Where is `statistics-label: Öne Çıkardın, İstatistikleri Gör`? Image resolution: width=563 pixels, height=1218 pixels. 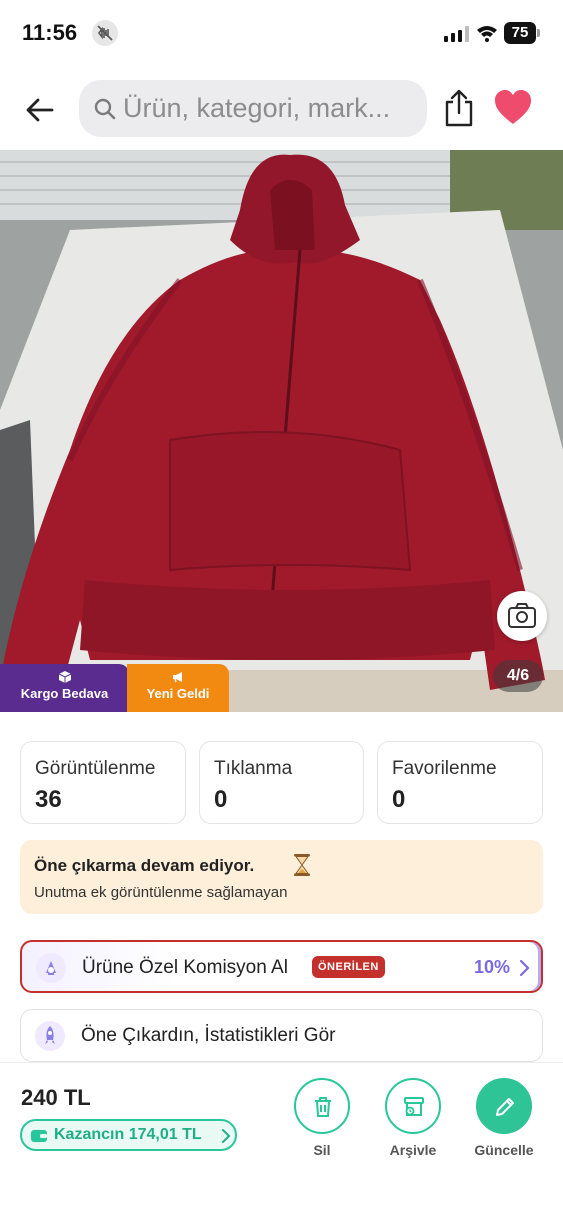 statistics-label: Öne Çıkardın, İstatistikleri Gör is located at coordinates (208, 1035).